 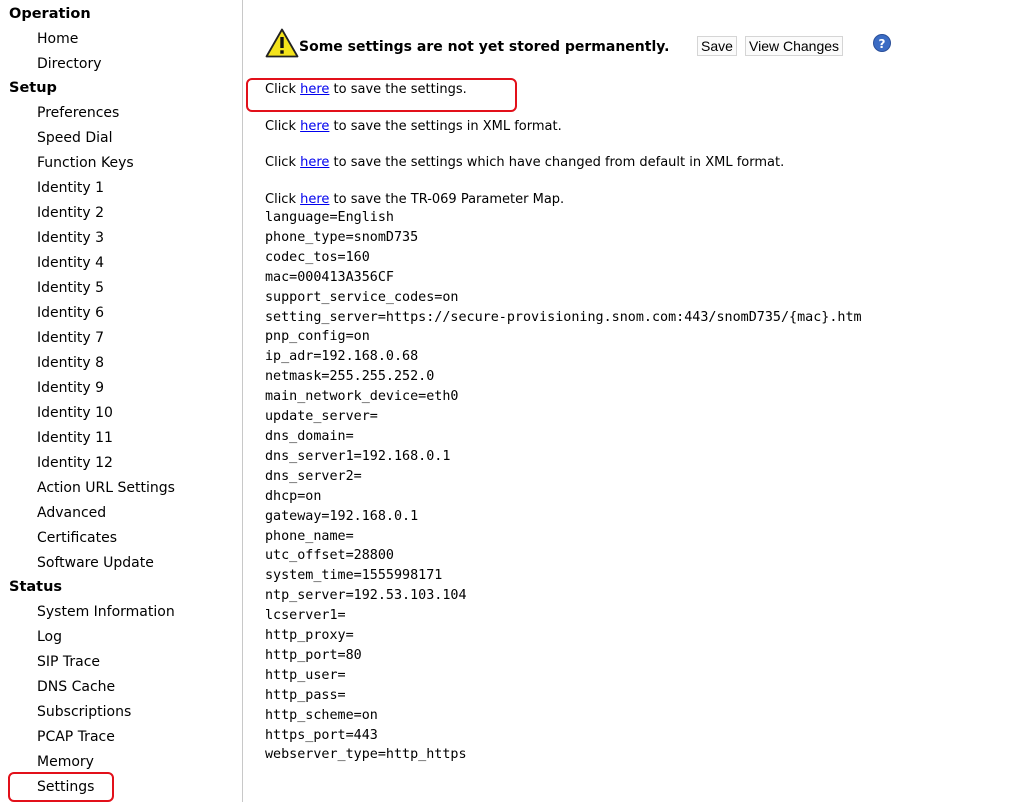 What do you see at coordinates (314, 126) in the screenshot?
I see `save-xml-link: here` at bounding box center [314, 126].